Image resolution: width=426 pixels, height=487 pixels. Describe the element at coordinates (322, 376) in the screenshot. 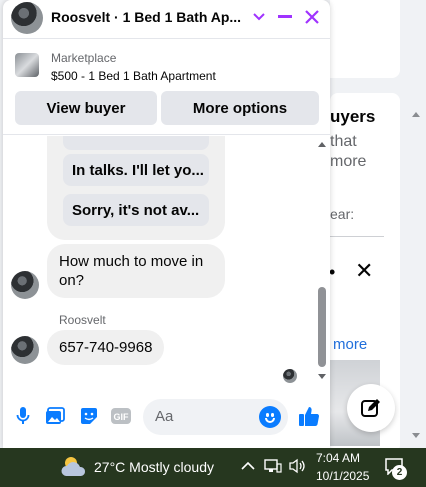

I see `chat-scroll-down-icon` at that location.